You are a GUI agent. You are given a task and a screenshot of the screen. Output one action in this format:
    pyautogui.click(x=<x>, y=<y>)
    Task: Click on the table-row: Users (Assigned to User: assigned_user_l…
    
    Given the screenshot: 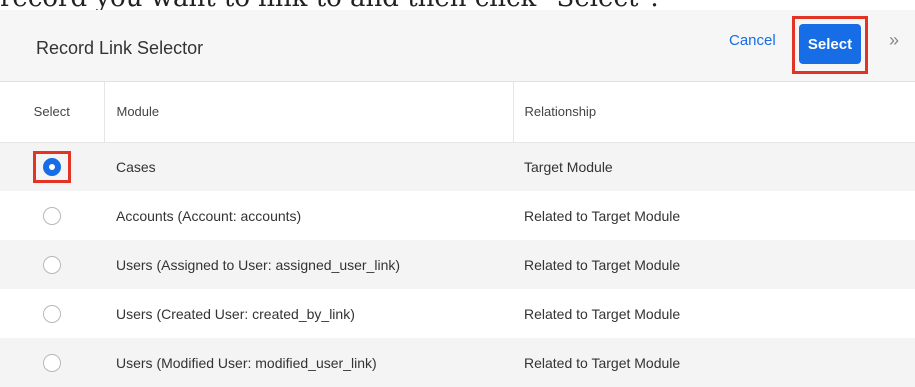 What is the action you would take?
    pyautogui.click(x=457, y=264)
    